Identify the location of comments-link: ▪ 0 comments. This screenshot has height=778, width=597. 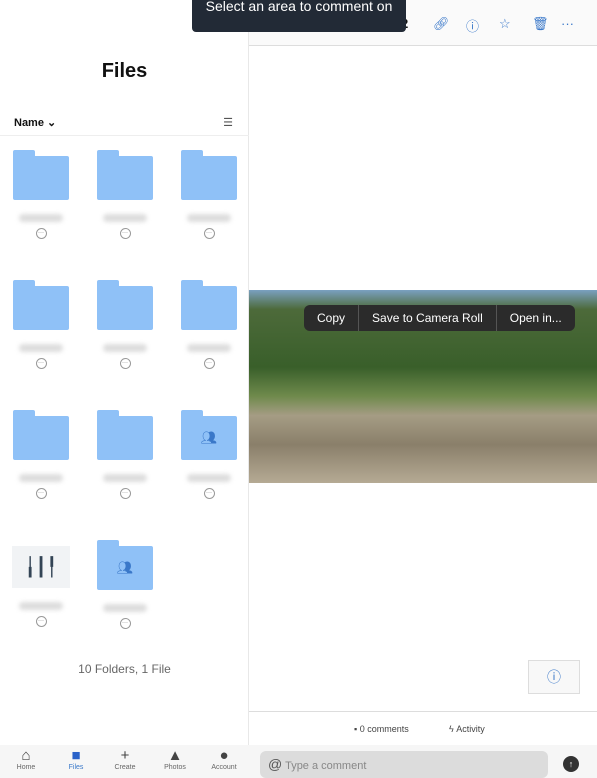
(381, 729).